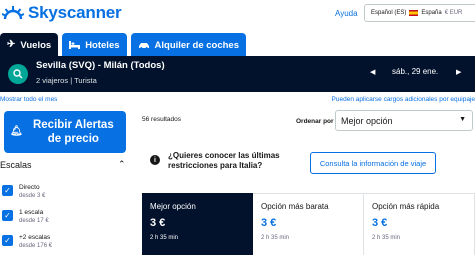 The image size is (475, 255). I want to click on skyscanner-logo: Skyscanner, so click(62, 13).